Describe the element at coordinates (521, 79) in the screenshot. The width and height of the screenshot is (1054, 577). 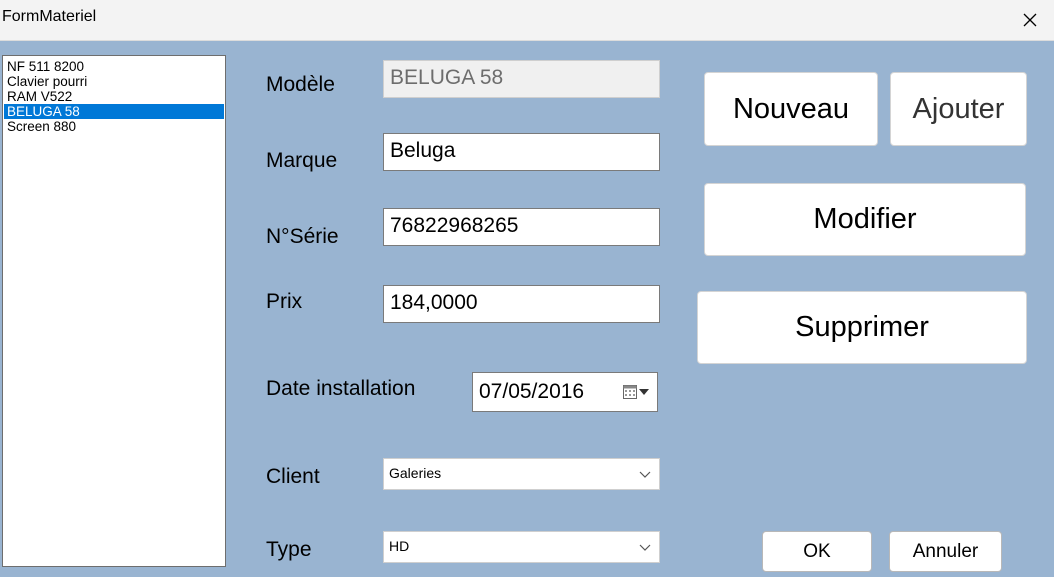
I see `modele-field: BELUGA 58` at that location.